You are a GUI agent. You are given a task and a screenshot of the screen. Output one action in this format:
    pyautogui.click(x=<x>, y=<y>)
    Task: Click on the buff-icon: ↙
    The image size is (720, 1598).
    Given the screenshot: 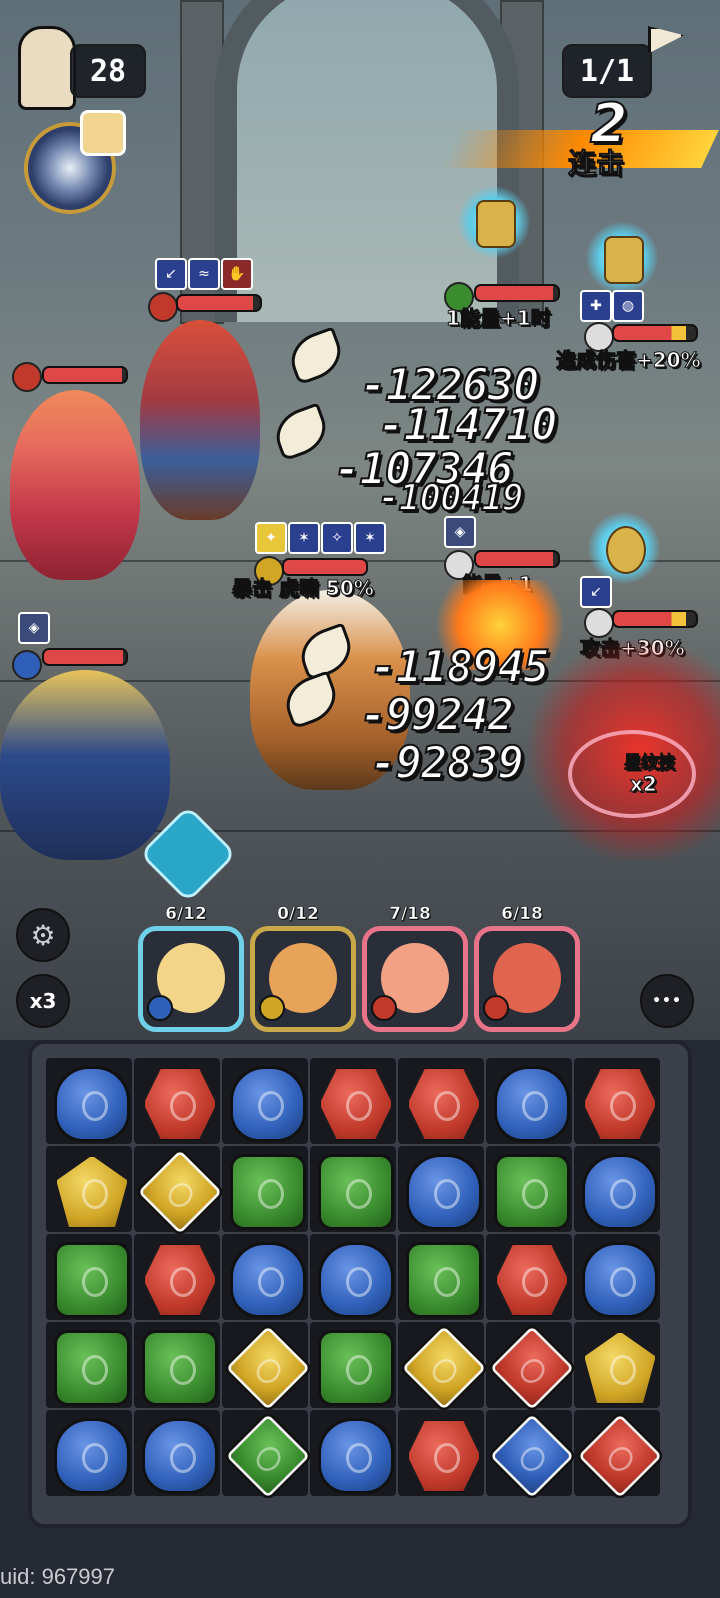 What is the action you would take?
    pyautogui.click(x=171, y=274)
    